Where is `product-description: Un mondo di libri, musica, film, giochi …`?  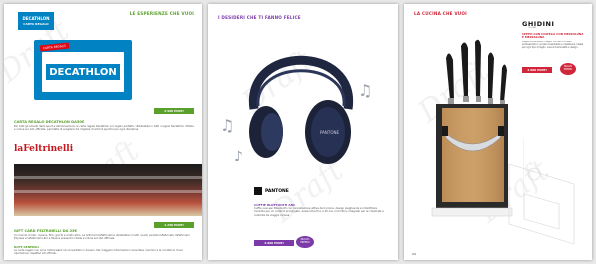
product-description: Un mondo di libri, musica, film, giochi … is located at coordinates (102, 237).